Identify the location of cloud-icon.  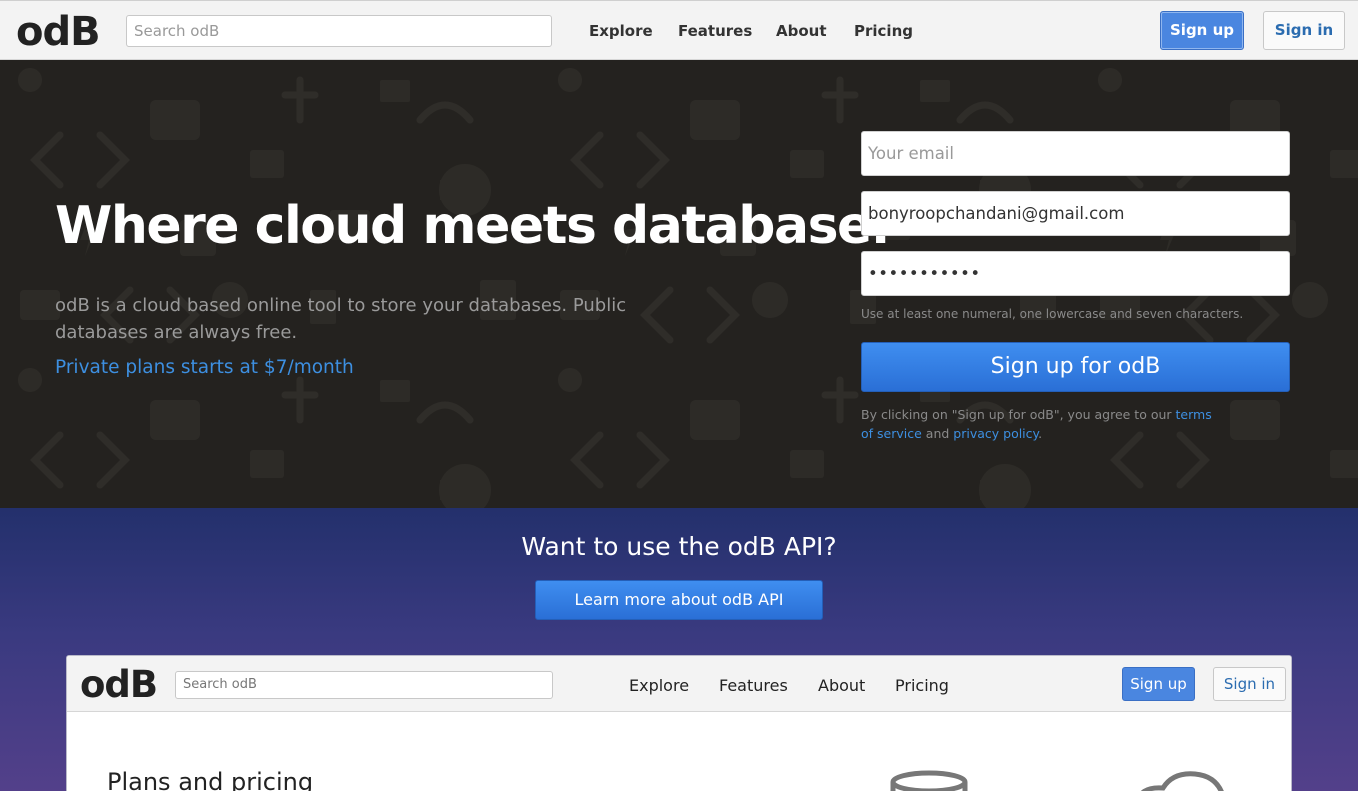
(1182, 781).